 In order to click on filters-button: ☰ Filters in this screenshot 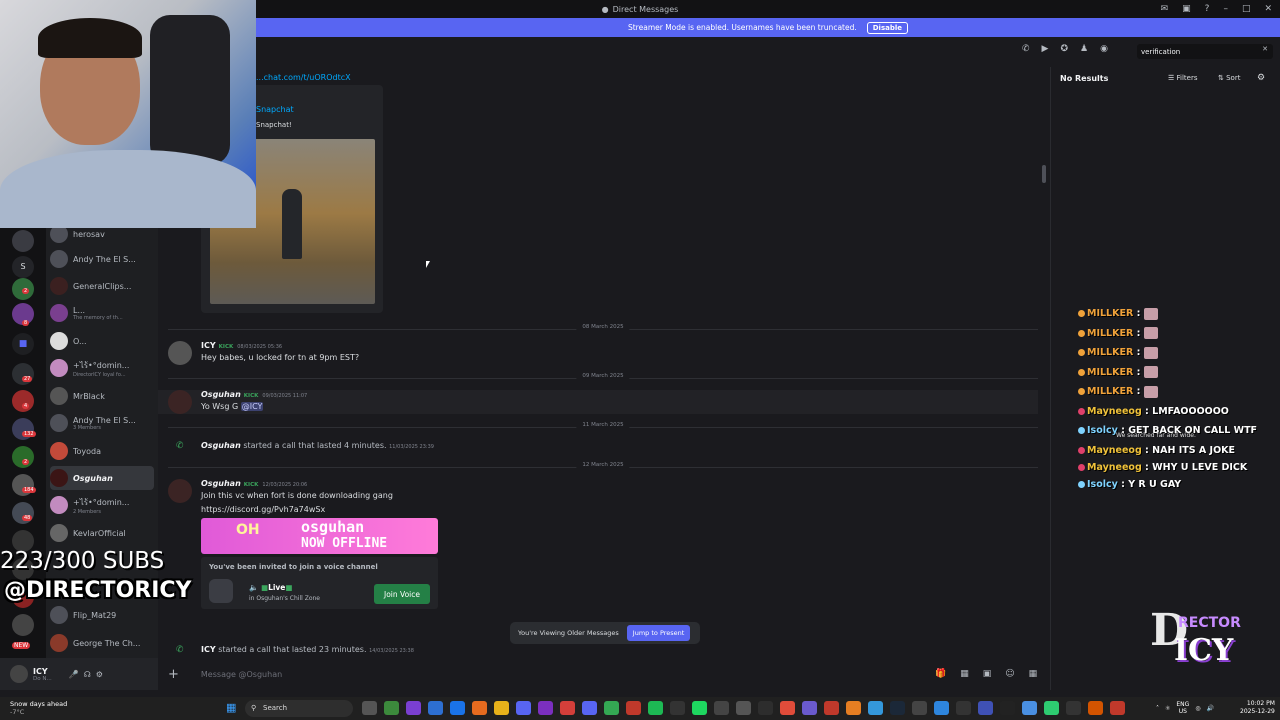, I will do `click(1183, 78)`.